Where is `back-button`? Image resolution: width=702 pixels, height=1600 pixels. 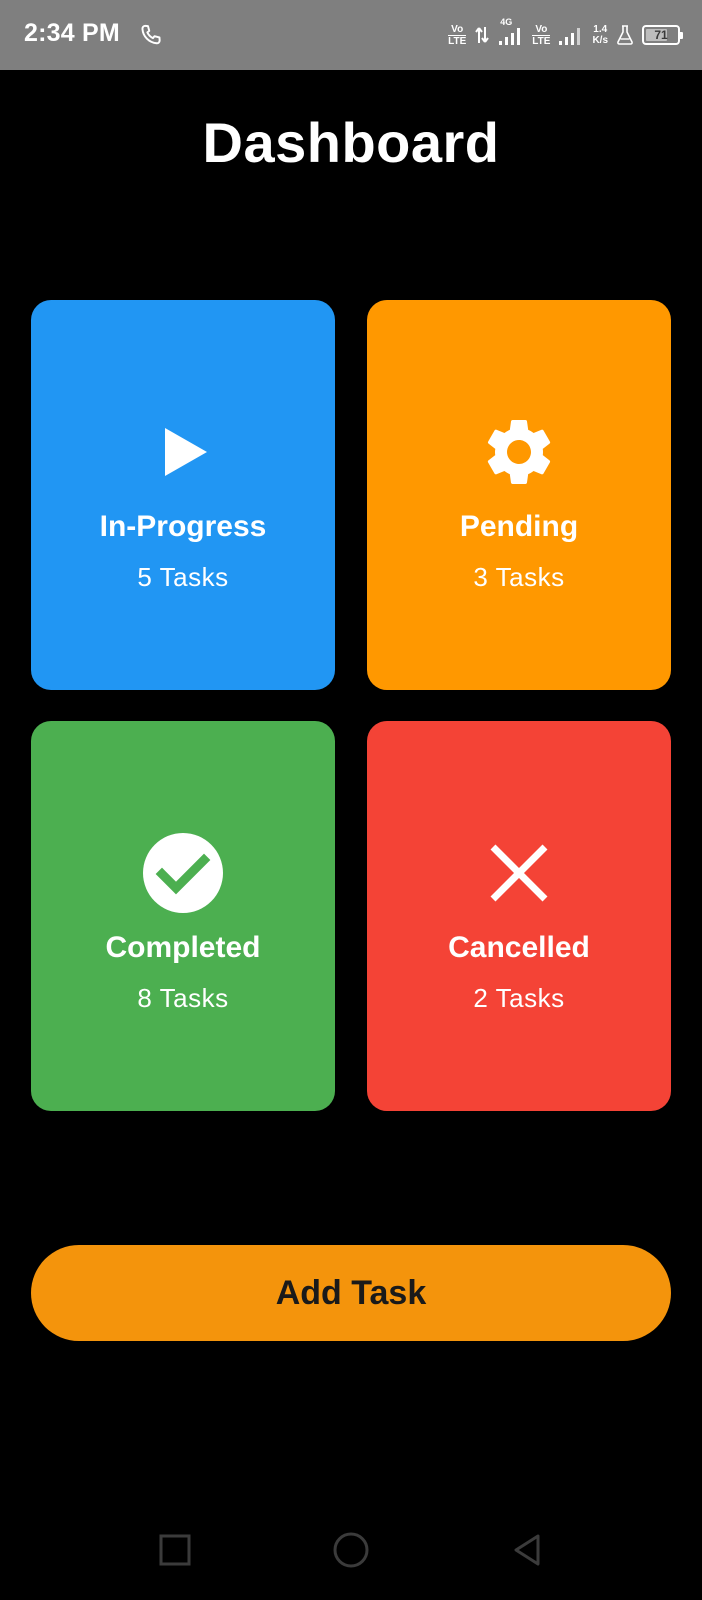
back-button is located at coordinates (527, 1550).